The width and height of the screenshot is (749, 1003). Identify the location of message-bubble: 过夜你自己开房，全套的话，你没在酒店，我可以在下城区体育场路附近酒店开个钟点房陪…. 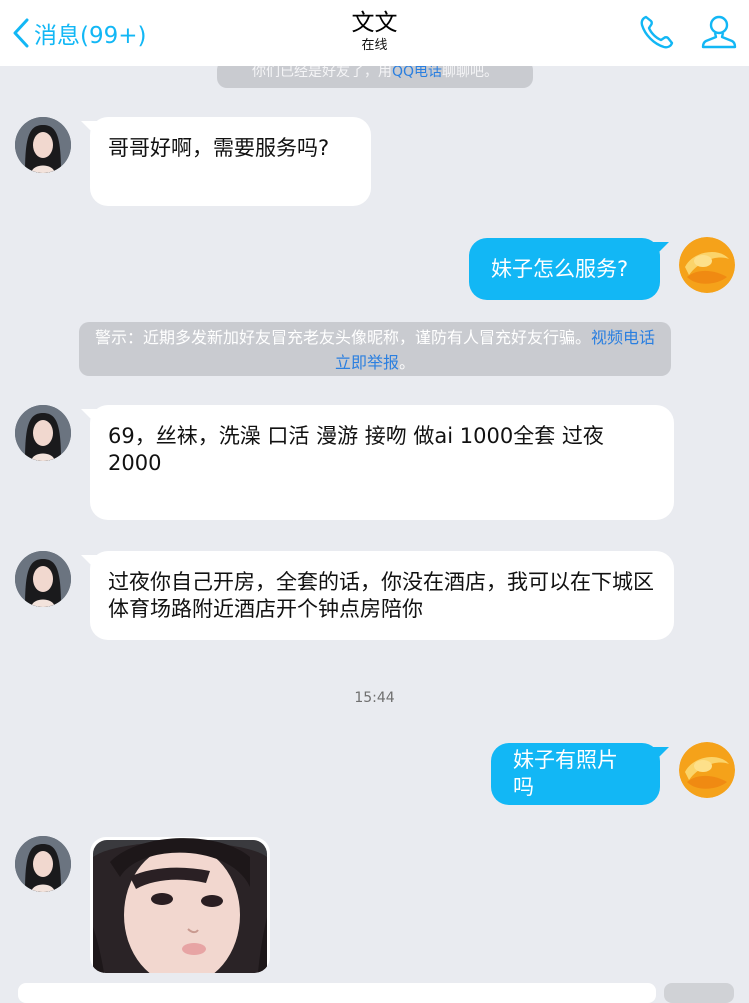
(377, 595).